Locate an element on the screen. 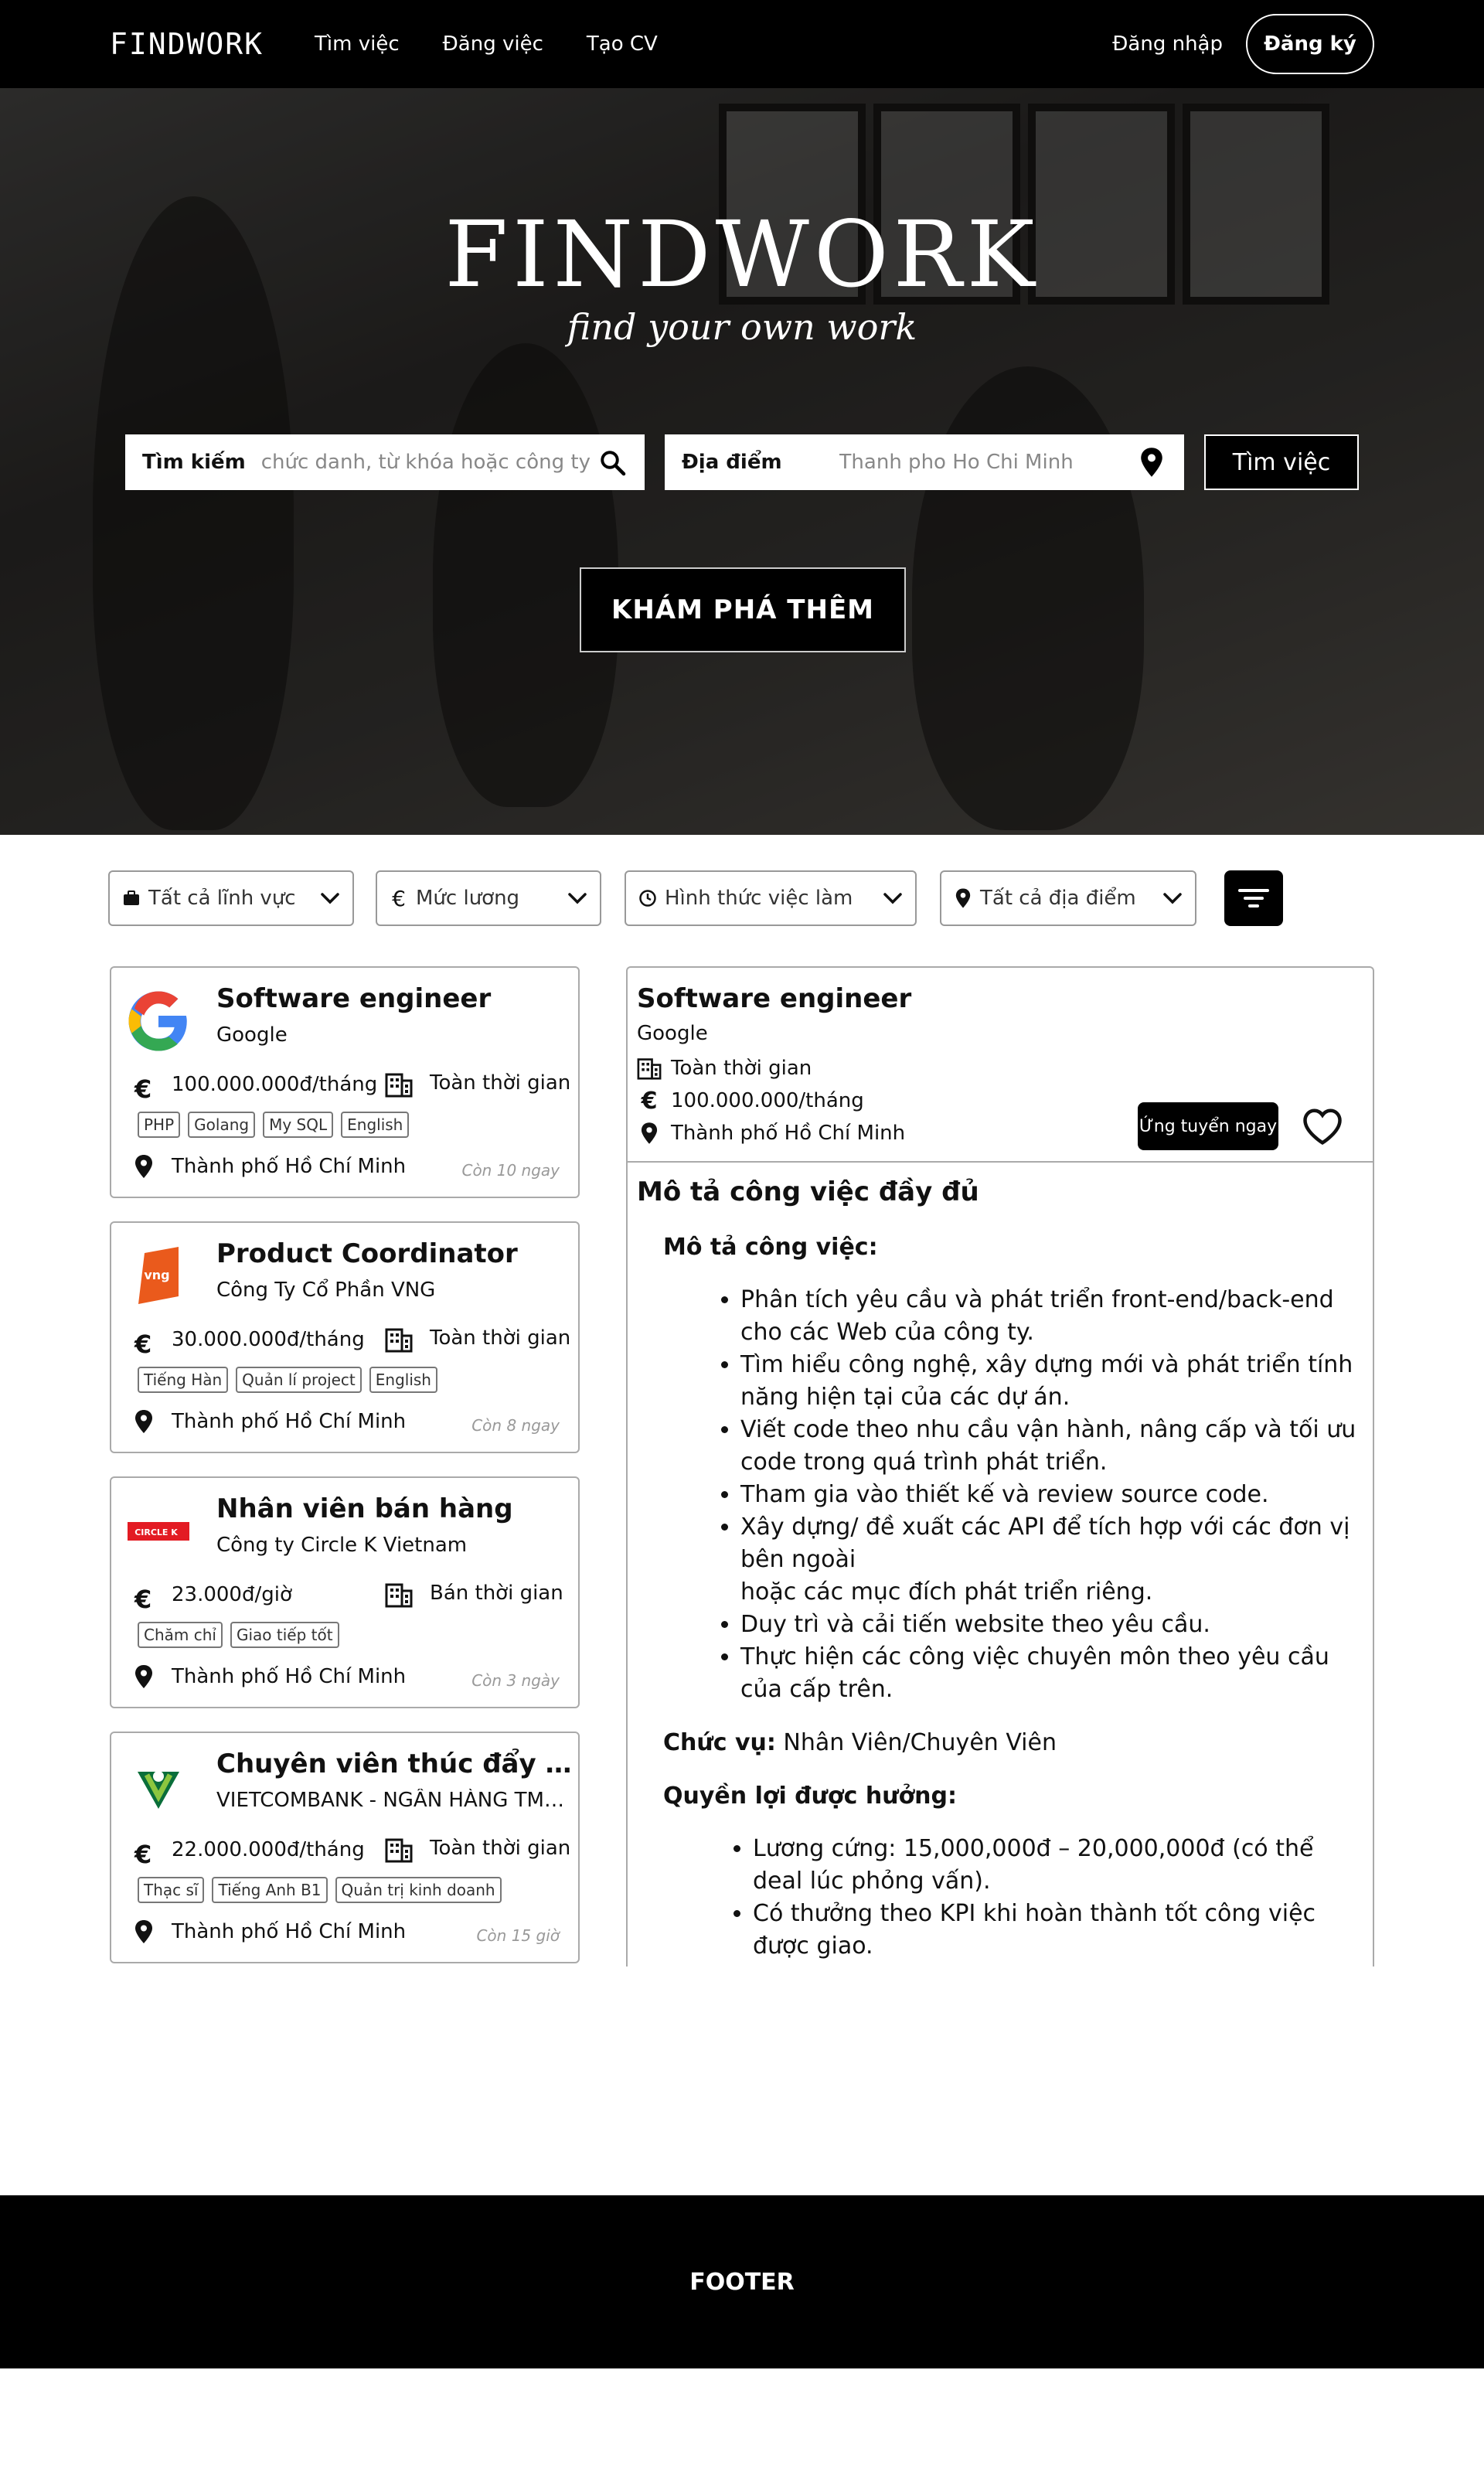 Image resolution: width=1484 pixels, height=2479 pixels. hero-subtitle: find your own work is located at coordinates (742, 327).